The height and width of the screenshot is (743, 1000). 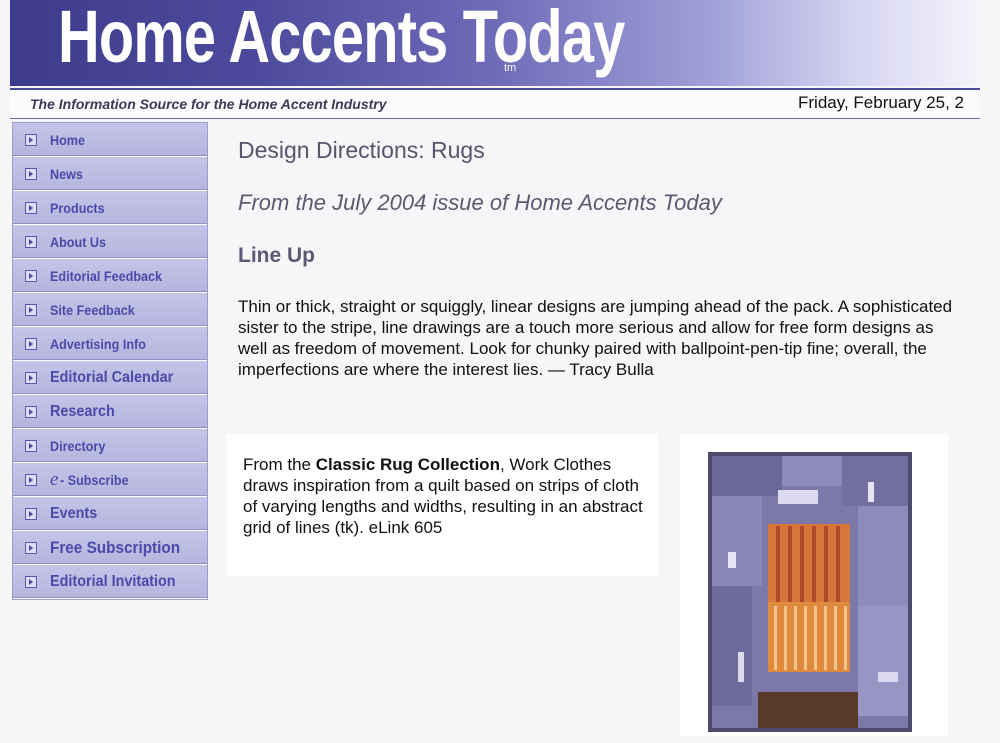 I want to click on sidebar-item-editorial-invitation: Editorial Invitation, so click(x=110, y=582).